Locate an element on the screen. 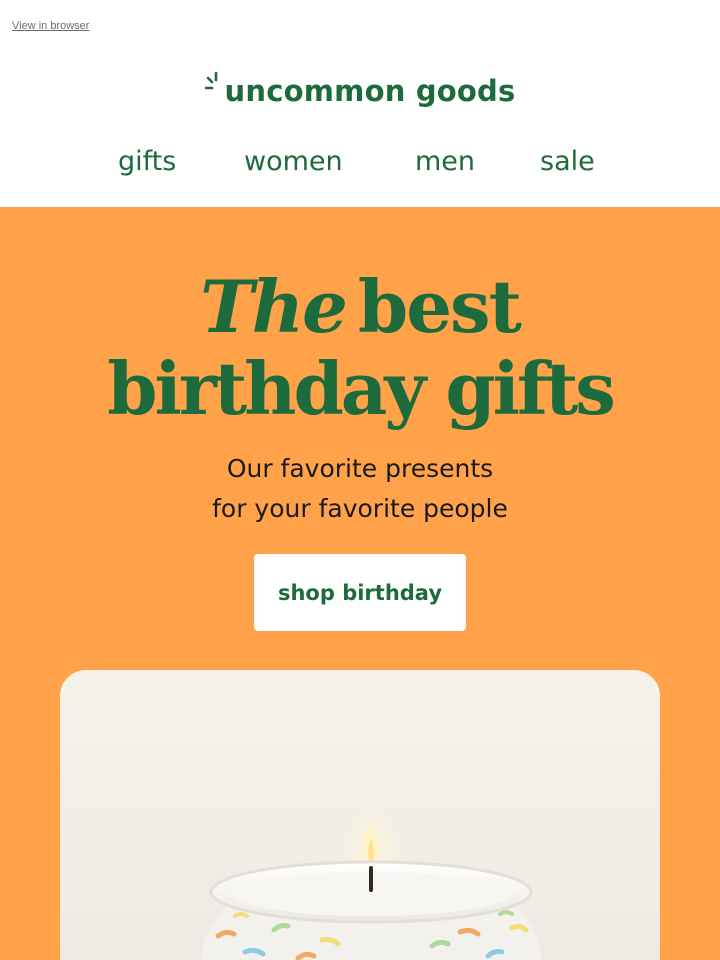 The image size is (720, 960). brand-logo: uncommon goods is located at coordinates (360, 91).